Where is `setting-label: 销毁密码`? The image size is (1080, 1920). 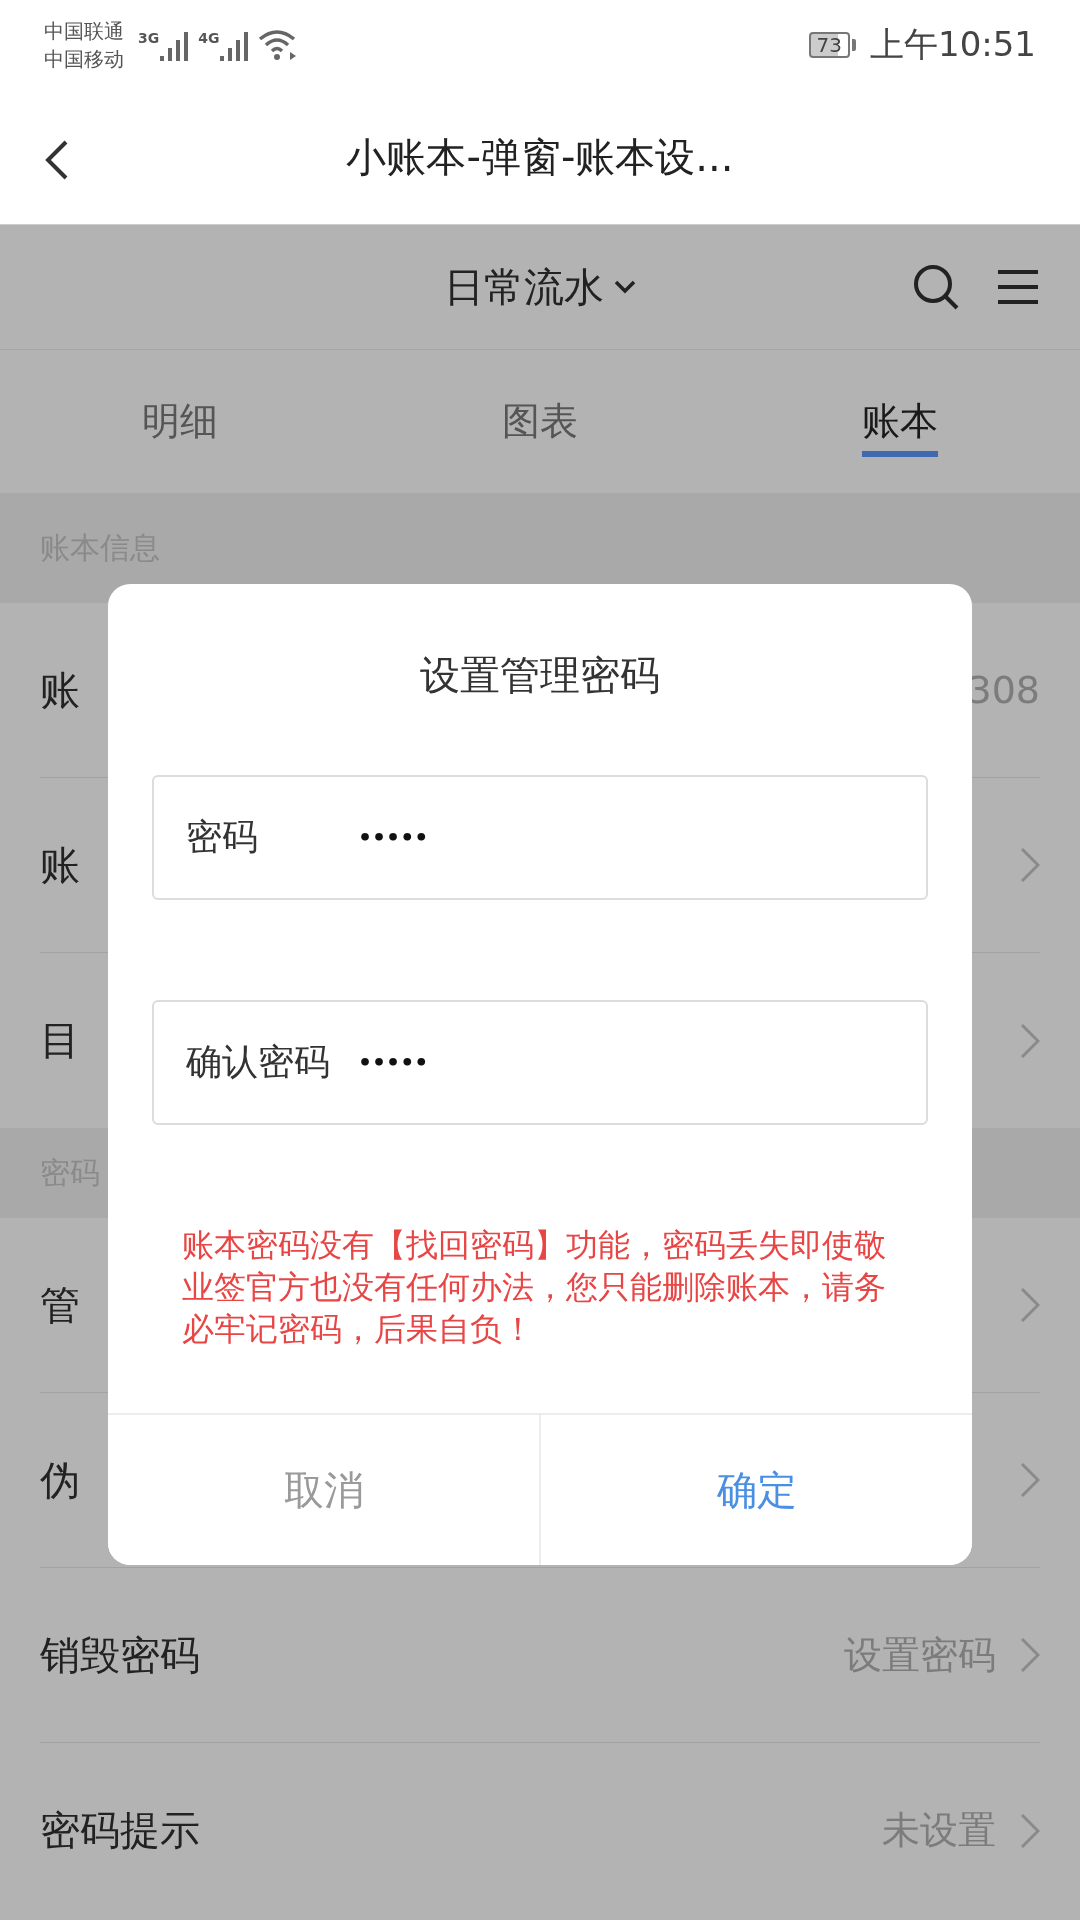
setting-label: 销毁密码 is located at coordinates (120, 1655).